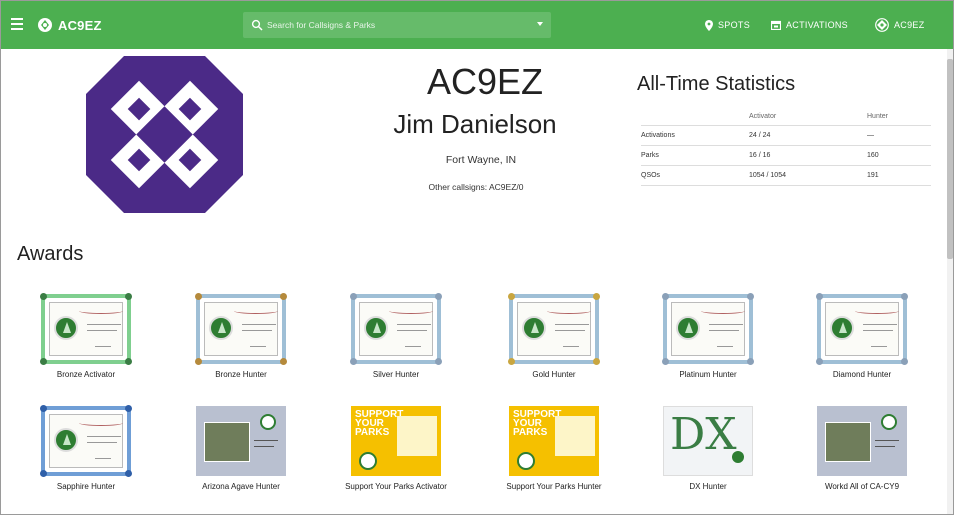 Image resolution: width=954 pixels, height=515 pixels. I want to click on stats-cell: —, so click(899, 135).